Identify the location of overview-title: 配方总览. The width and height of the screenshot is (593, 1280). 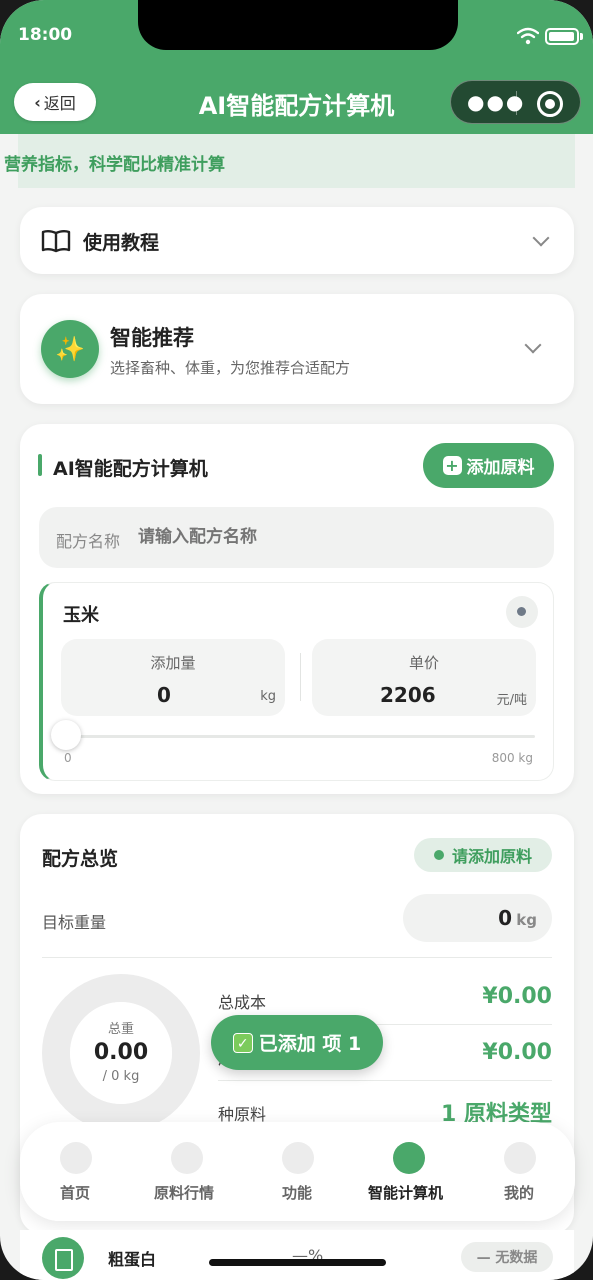
(80, 859).